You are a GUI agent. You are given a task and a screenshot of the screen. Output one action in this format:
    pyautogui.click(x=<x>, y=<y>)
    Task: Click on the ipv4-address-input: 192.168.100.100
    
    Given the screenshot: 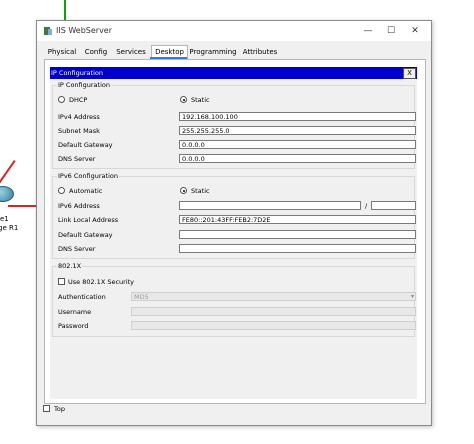 What is the action you would take?
    pyautogui.click(x=297, y=116)
    